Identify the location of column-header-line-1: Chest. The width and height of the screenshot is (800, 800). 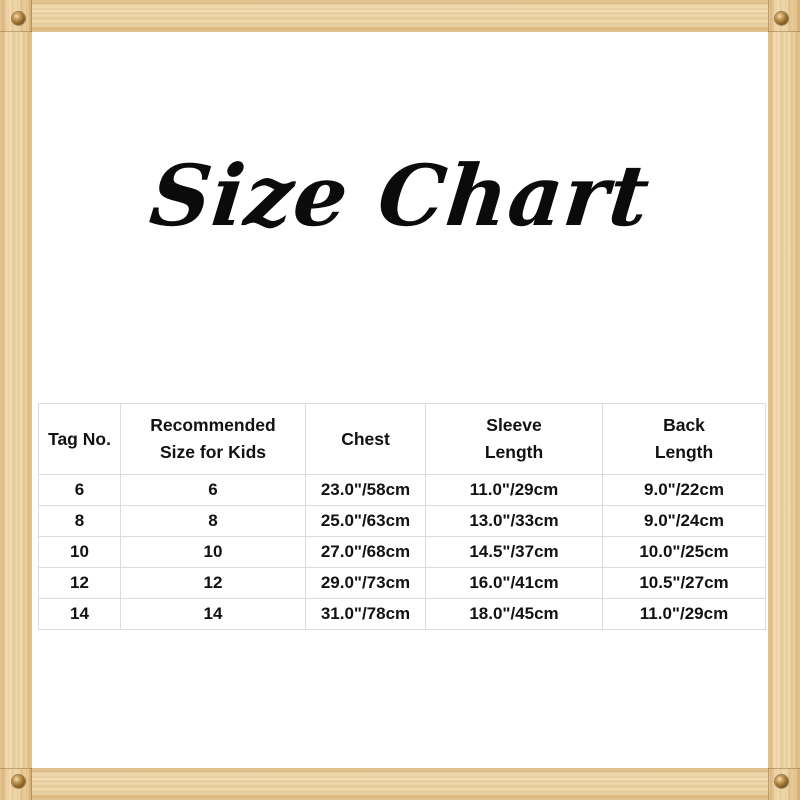
(365, 438).